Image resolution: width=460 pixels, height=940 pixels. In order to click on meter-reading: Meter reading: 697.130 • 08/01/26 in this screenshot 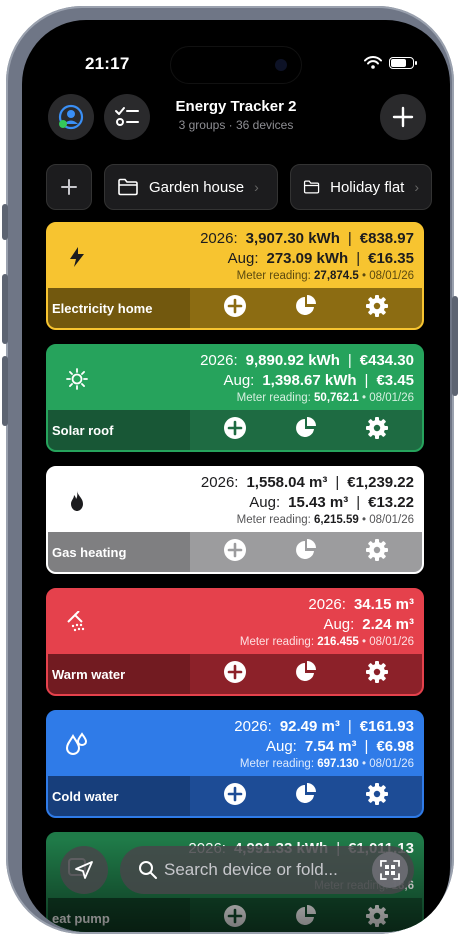, I will do `click(327, 764)`.